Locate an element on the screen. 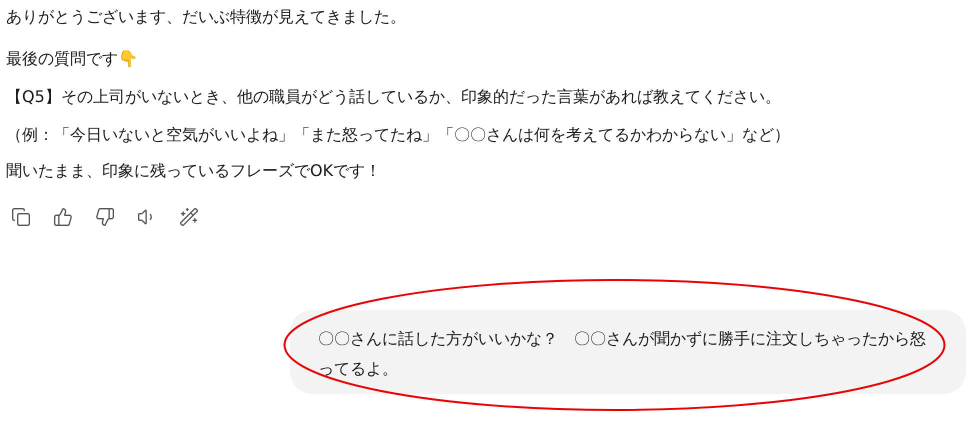  message-text: 最後の質問です👇 is located at coordinates (72, 59).